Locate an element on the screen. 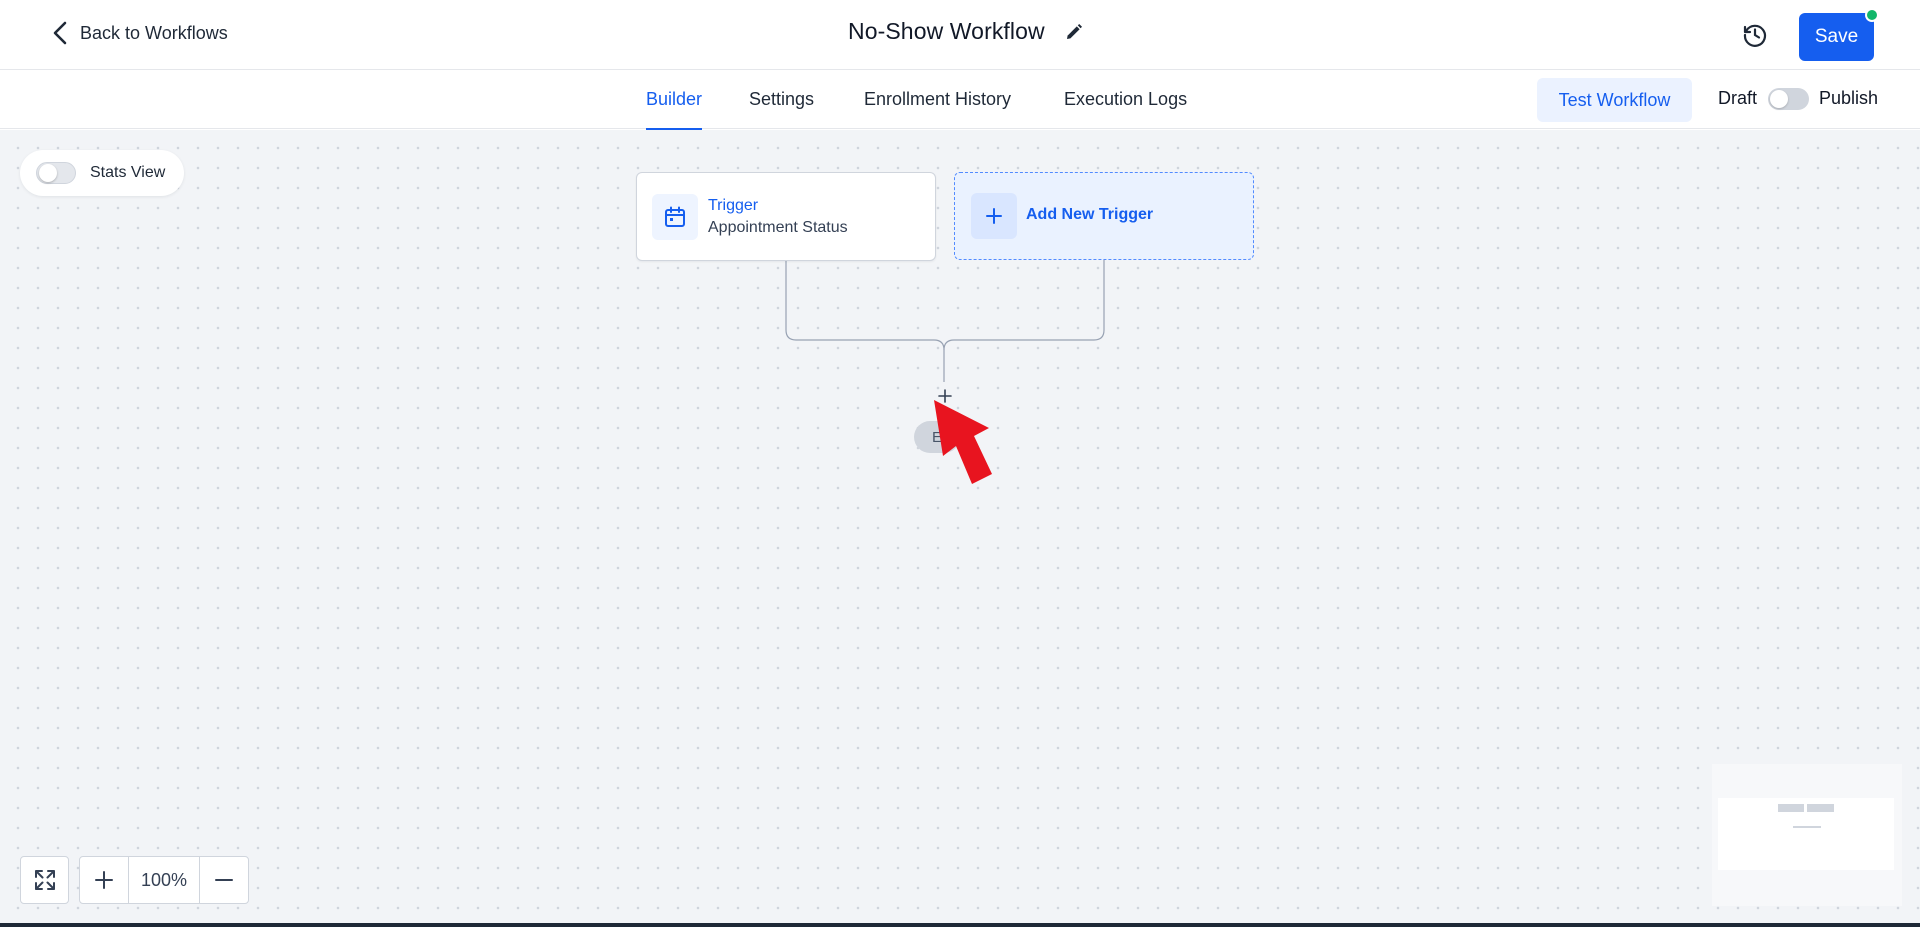  minimap is located at coordinates (1807, 835).